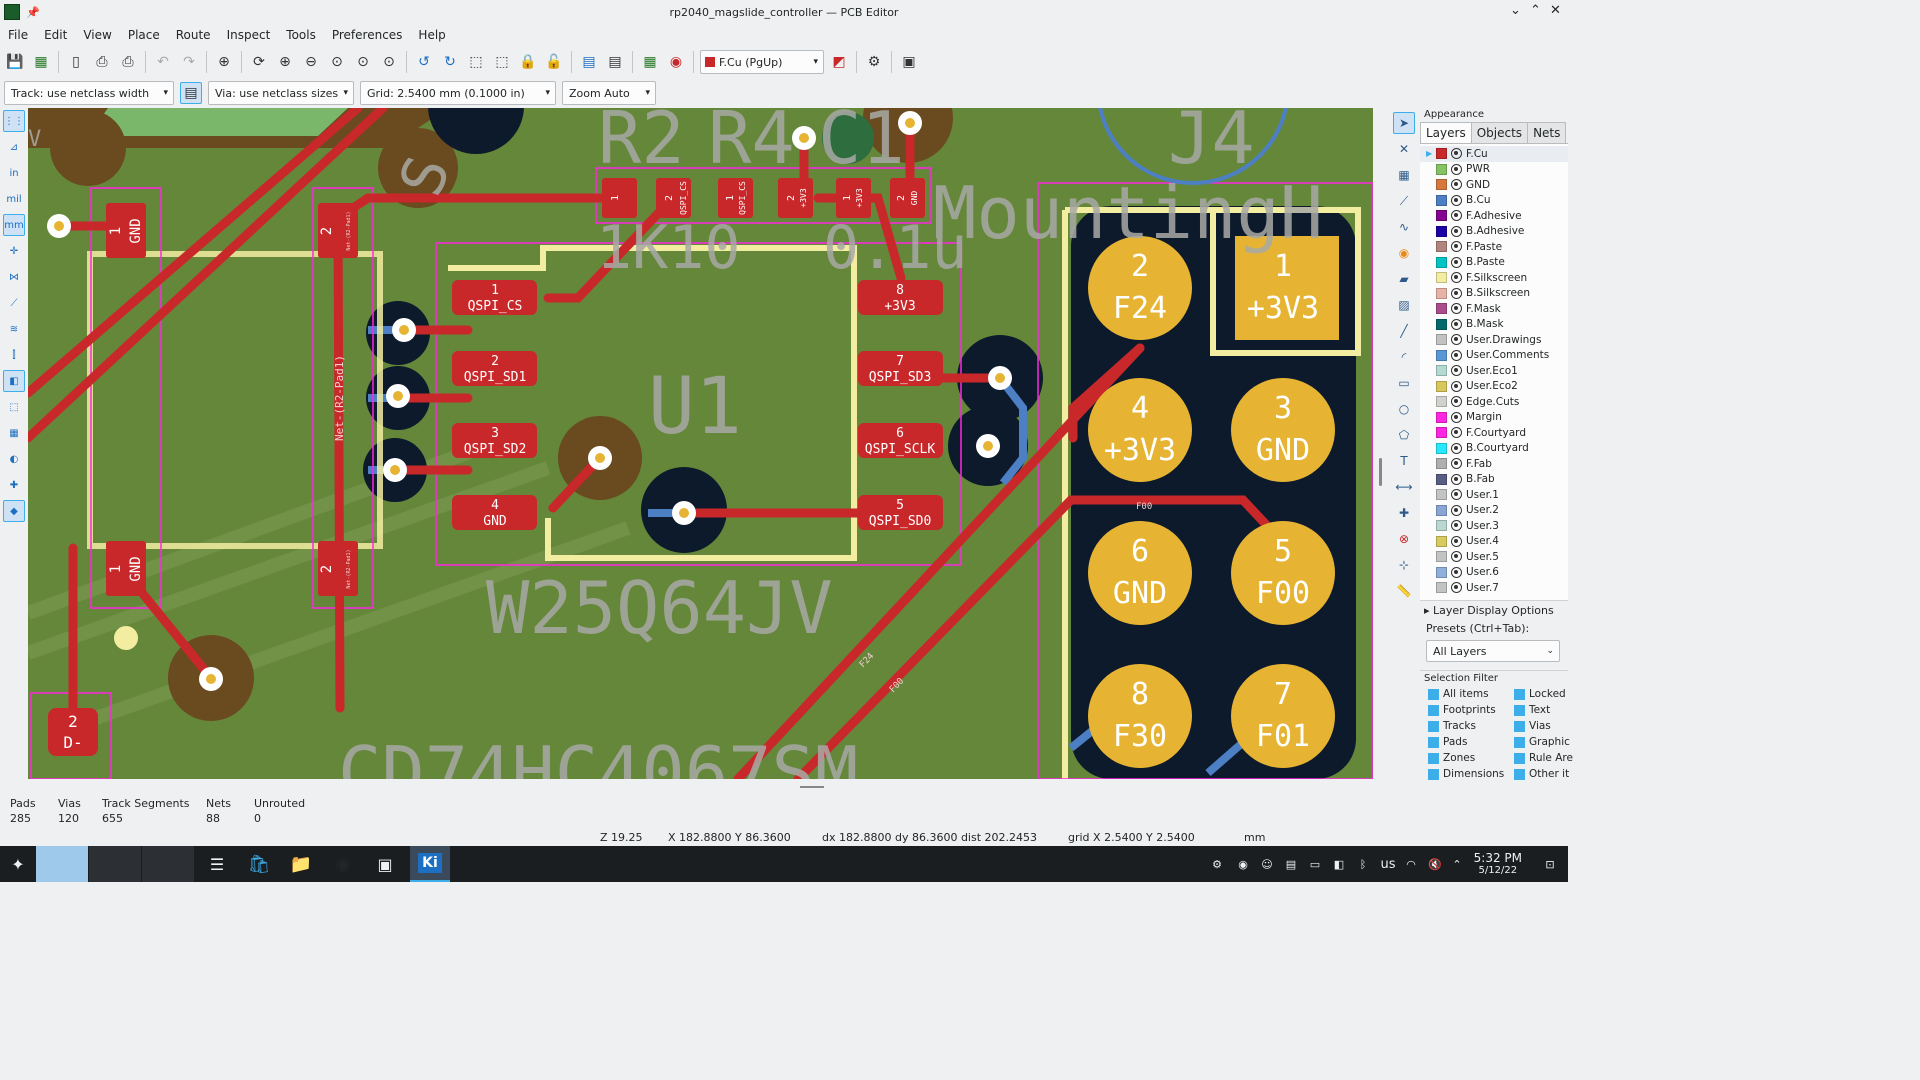 The width and height of the screenshot is (1920, 1080). Describe the element at coordinates (1446, 132) in the screenshot. I see `tab-layers: Layers` at that location.